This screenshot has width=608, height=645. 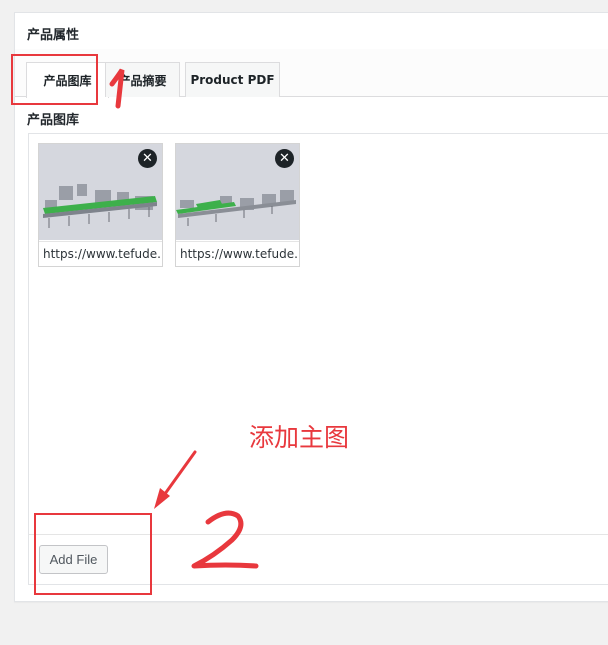 I want to click on add-file-button: Add File, so click(x=73, y=559).